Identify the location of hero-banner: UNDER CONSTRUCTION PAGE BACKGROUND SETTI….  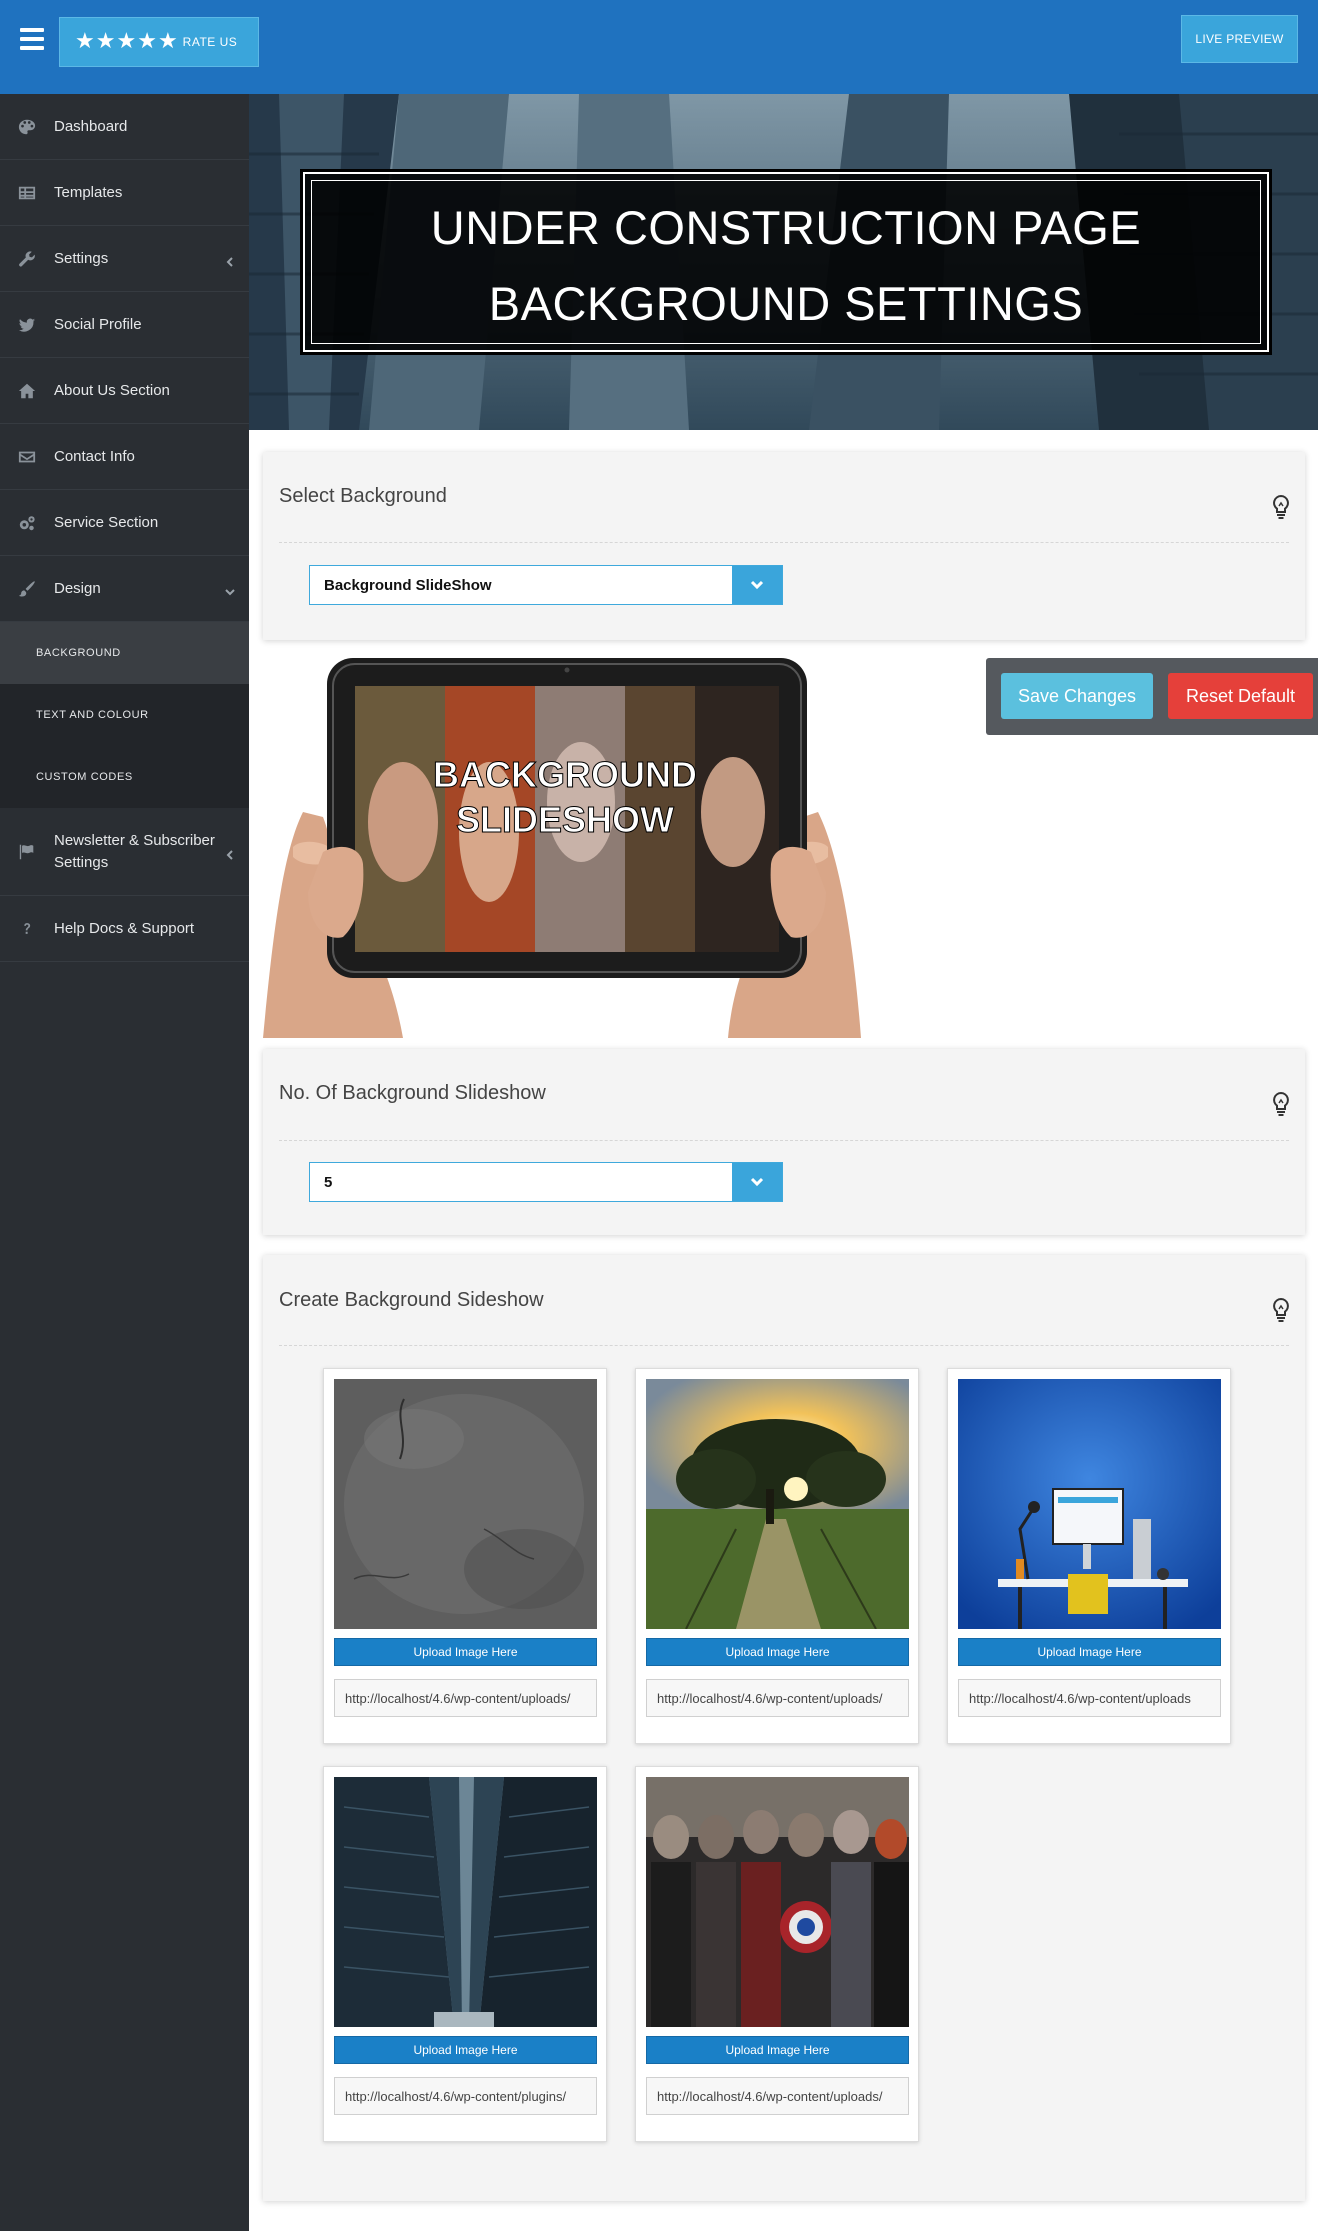
(783, 262).